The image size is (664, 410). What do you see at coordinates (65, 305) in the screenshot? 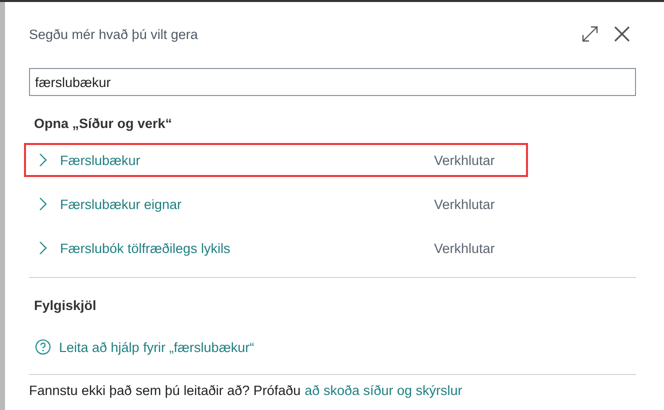
I see `section-heading: Fylgiskjöl` at bounding box center [65, 305].